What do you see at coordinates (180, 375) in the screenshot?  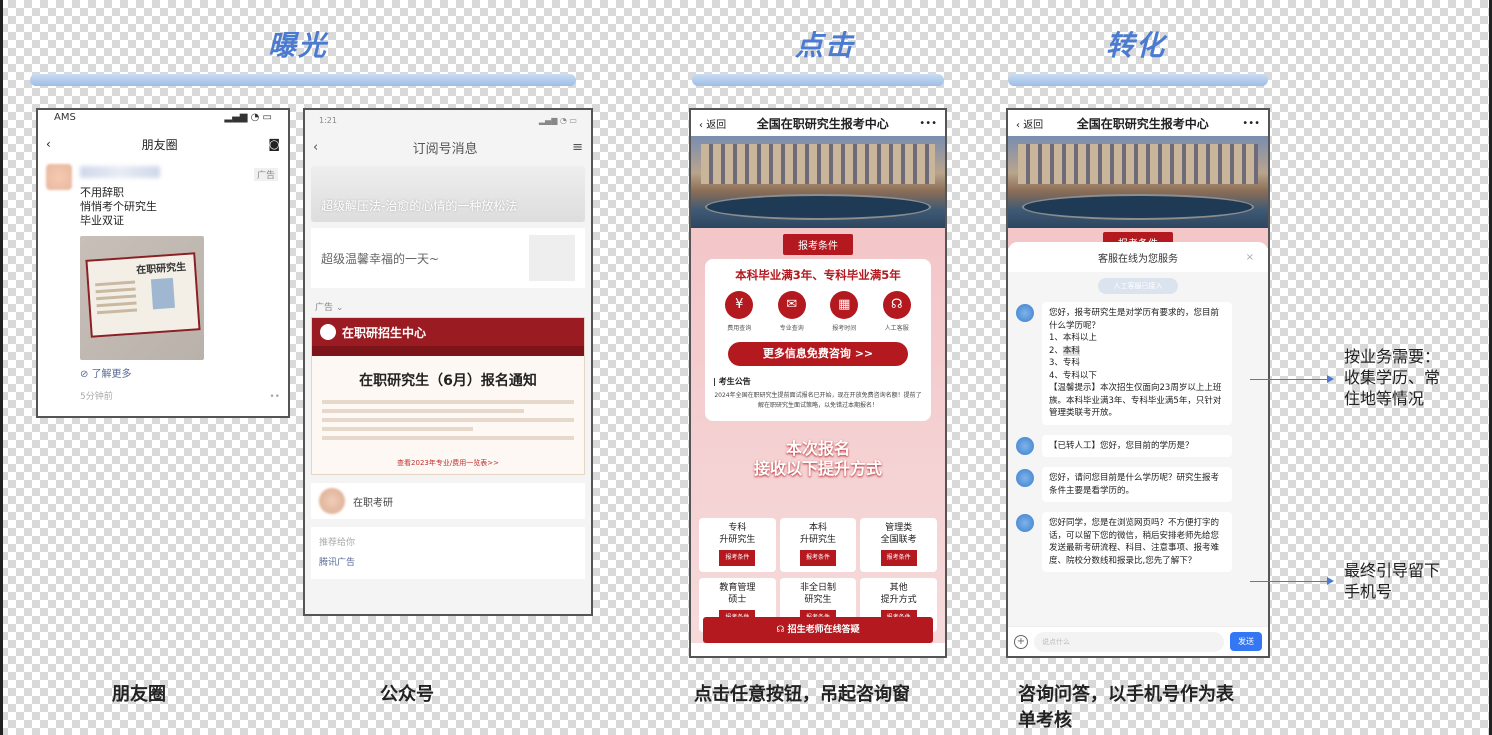 I see `learn-more-link: ⊘ 了解更多` at bounding box center [180, 375].